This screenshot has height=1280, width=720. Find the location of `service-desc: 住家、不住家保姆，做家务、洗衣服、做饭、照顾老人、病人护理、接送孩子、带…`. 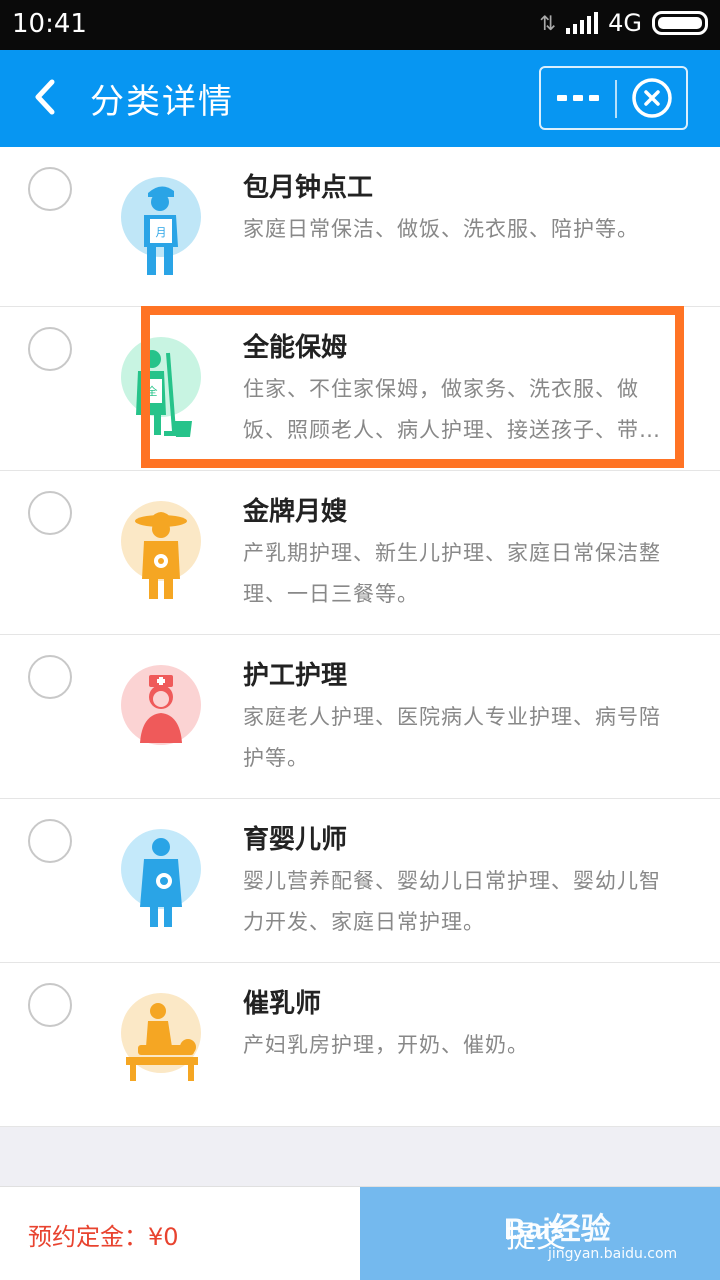

service-desc: 住家、不住家保姆，做家务、洗衣服、做饭、照顾老人、病人护理、接送孩子、带… is located at coordinates (452, 409).